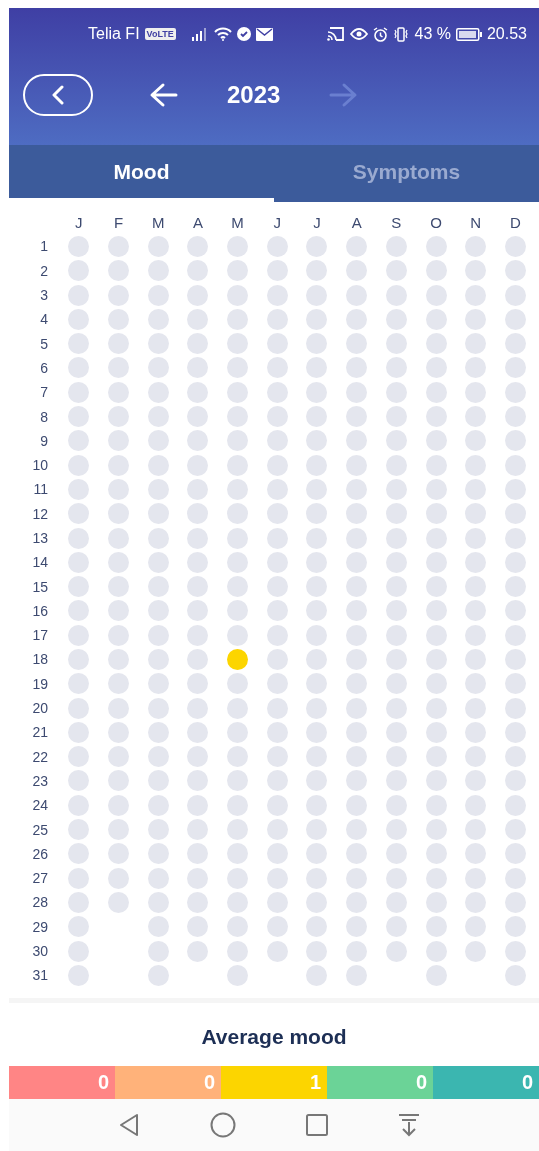  I want to click on recents-square-icon, so click(317, 1124).